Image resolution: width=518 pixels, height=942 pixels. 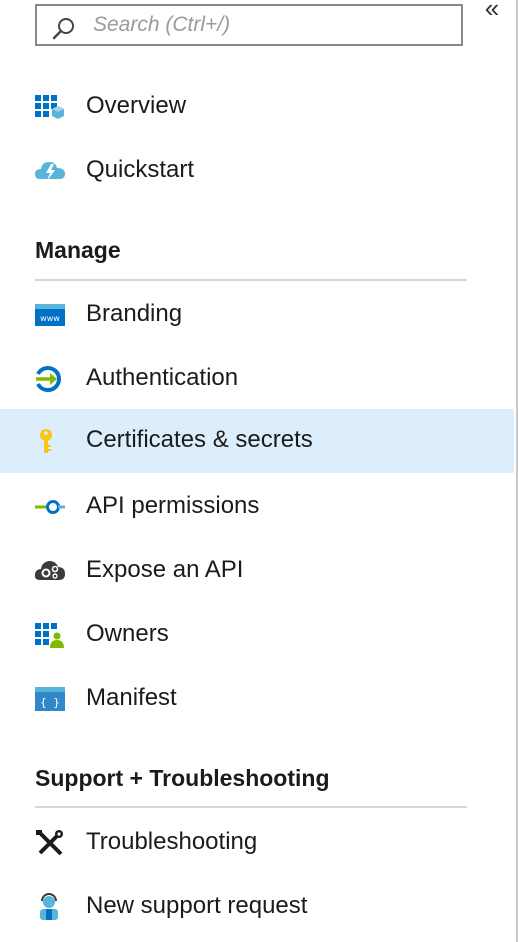 What do you see at coordinates (492, 11) in the screenshot?
I see `collapse-panel-icon: «` at bounding box center [492, 11].